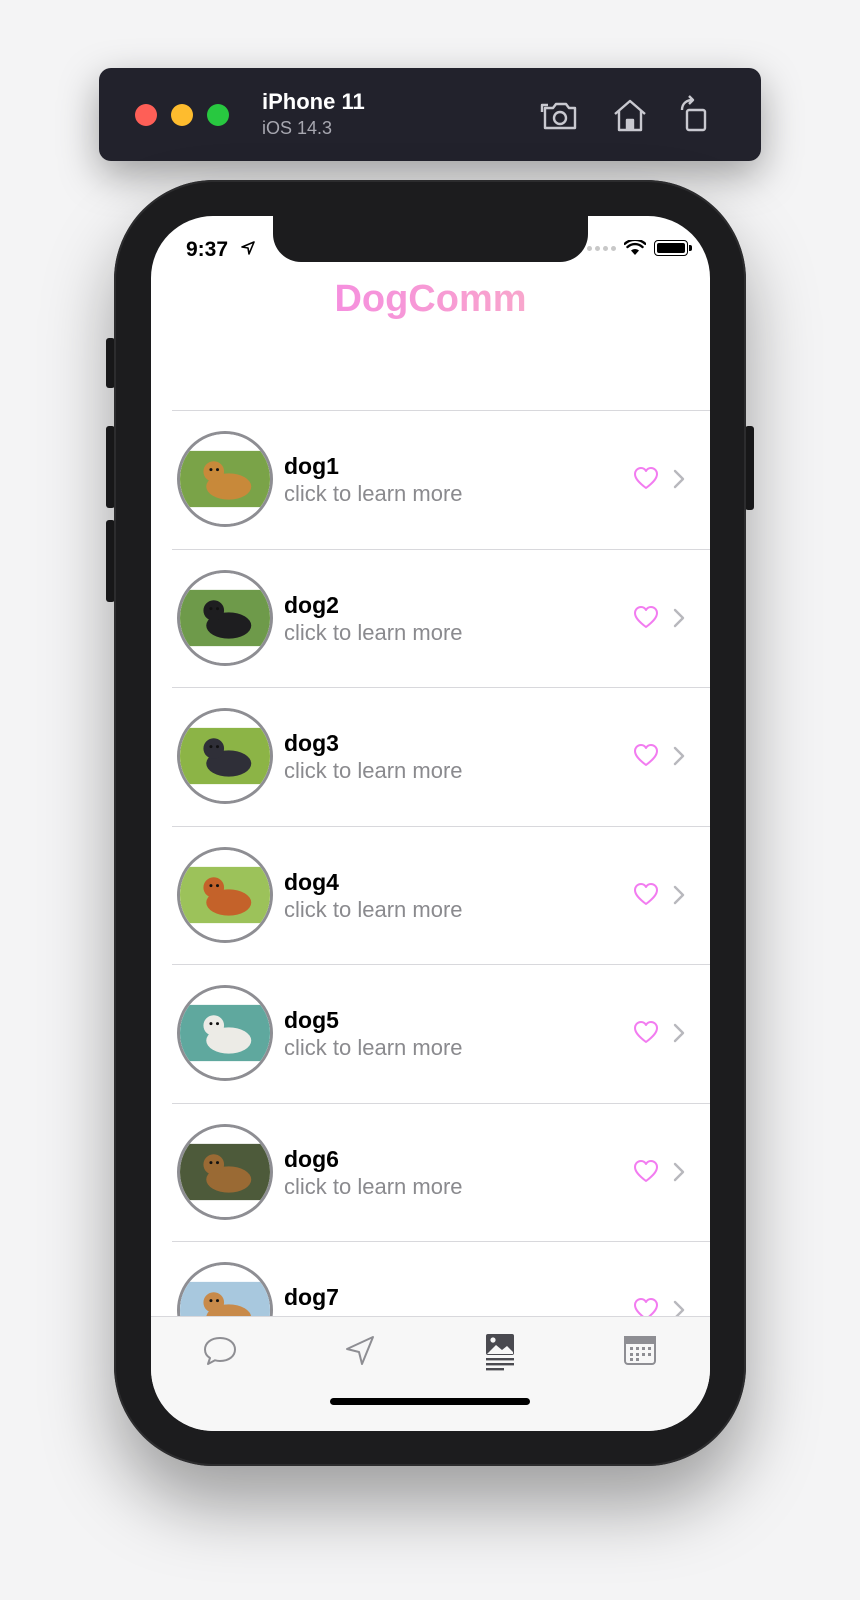  I want to click on notch, so click(430, 239).